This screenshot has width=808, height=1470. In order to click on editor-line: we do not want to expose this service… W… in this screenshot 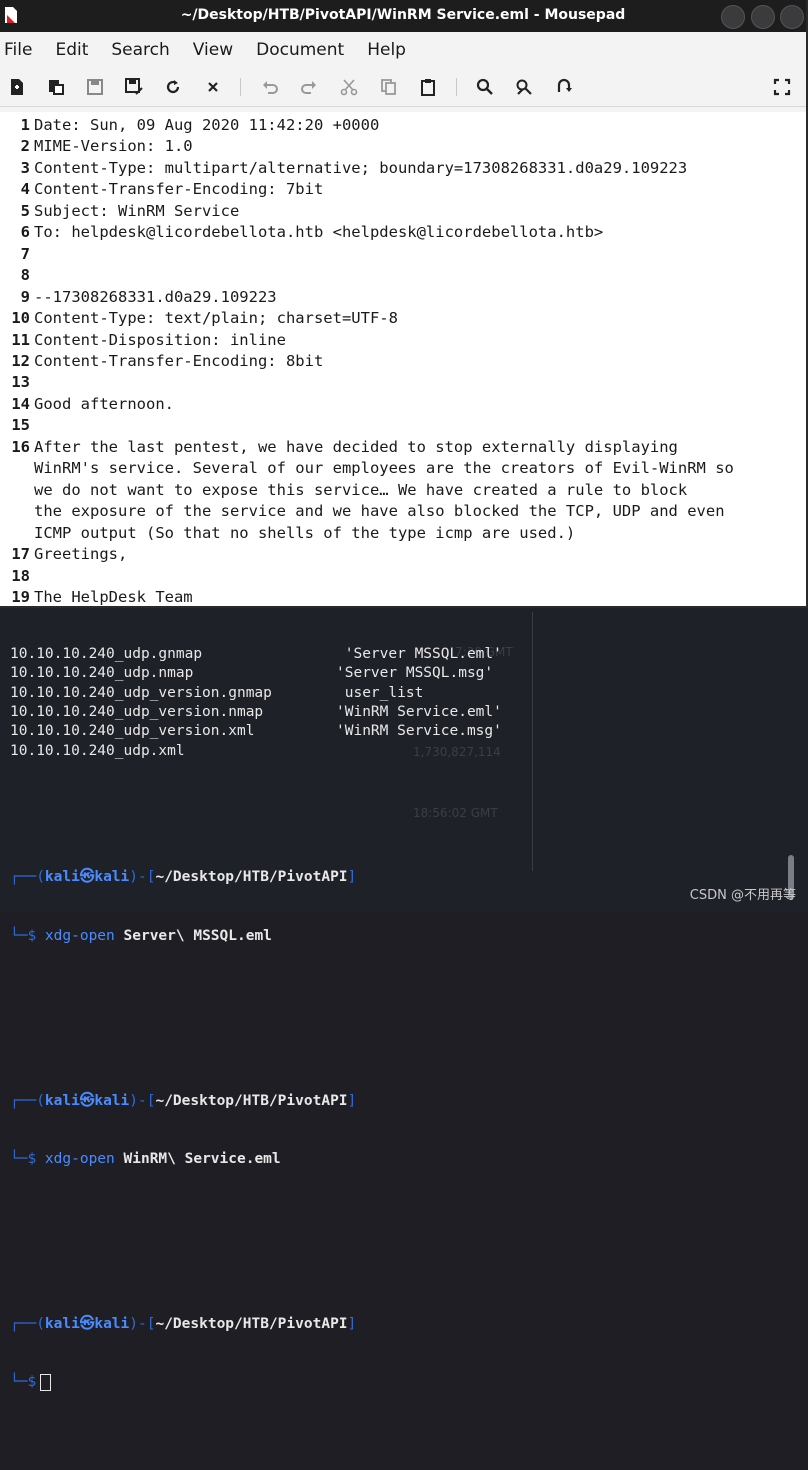, I will do `click(367, 490)`.